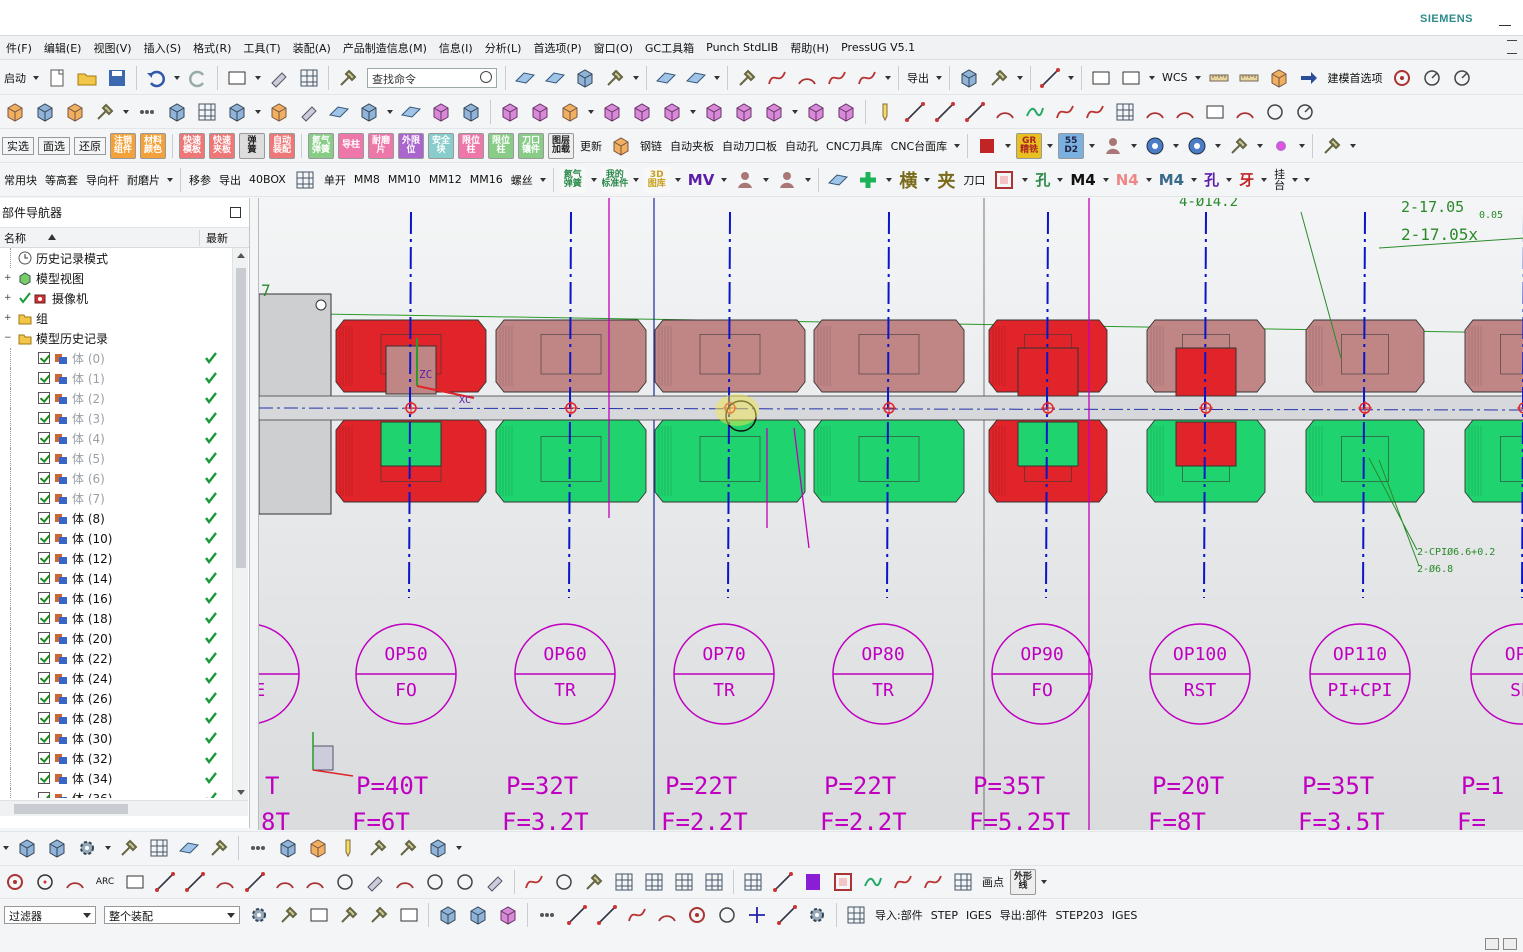 The height and width of the screenshot is (952, 1523). I want to click on m4-button-2: M4, so click(1171, 180).